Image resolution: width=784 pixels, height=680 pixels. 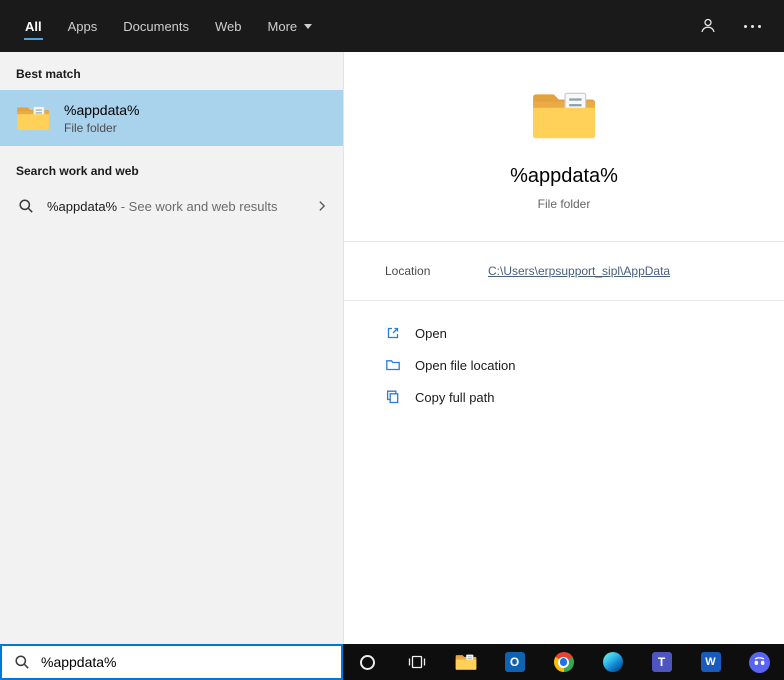 What do you see at coordinates (564, 365) in the screenshot?
I see `action-open-file-location: Open file location` at bounding box center [564, 365].